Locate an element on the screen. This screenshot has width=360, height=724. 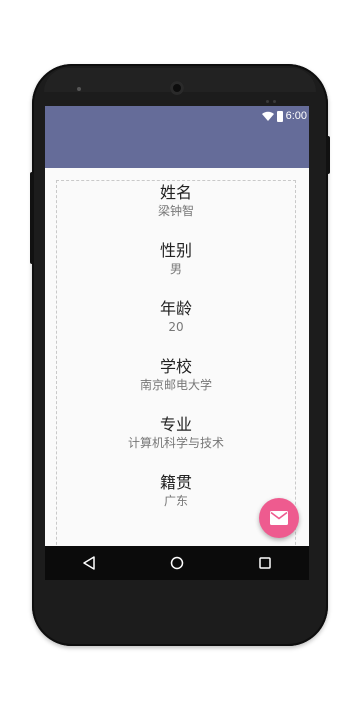
power-button is located at coordinates (328, 155).